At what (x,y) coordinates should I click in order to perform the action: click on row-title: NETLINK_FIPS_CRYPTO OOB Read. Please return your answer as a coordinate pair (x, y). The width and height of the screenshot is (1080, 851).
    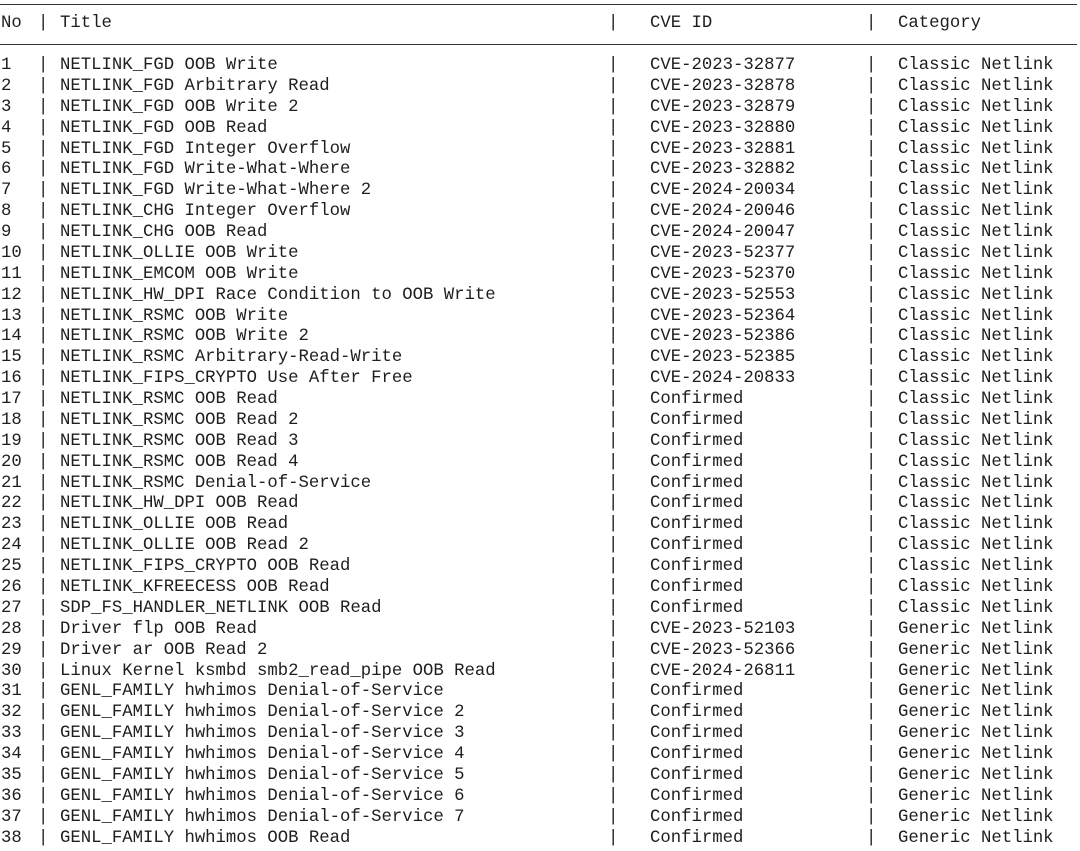
    Looking at the image, I should click on (205, 567).